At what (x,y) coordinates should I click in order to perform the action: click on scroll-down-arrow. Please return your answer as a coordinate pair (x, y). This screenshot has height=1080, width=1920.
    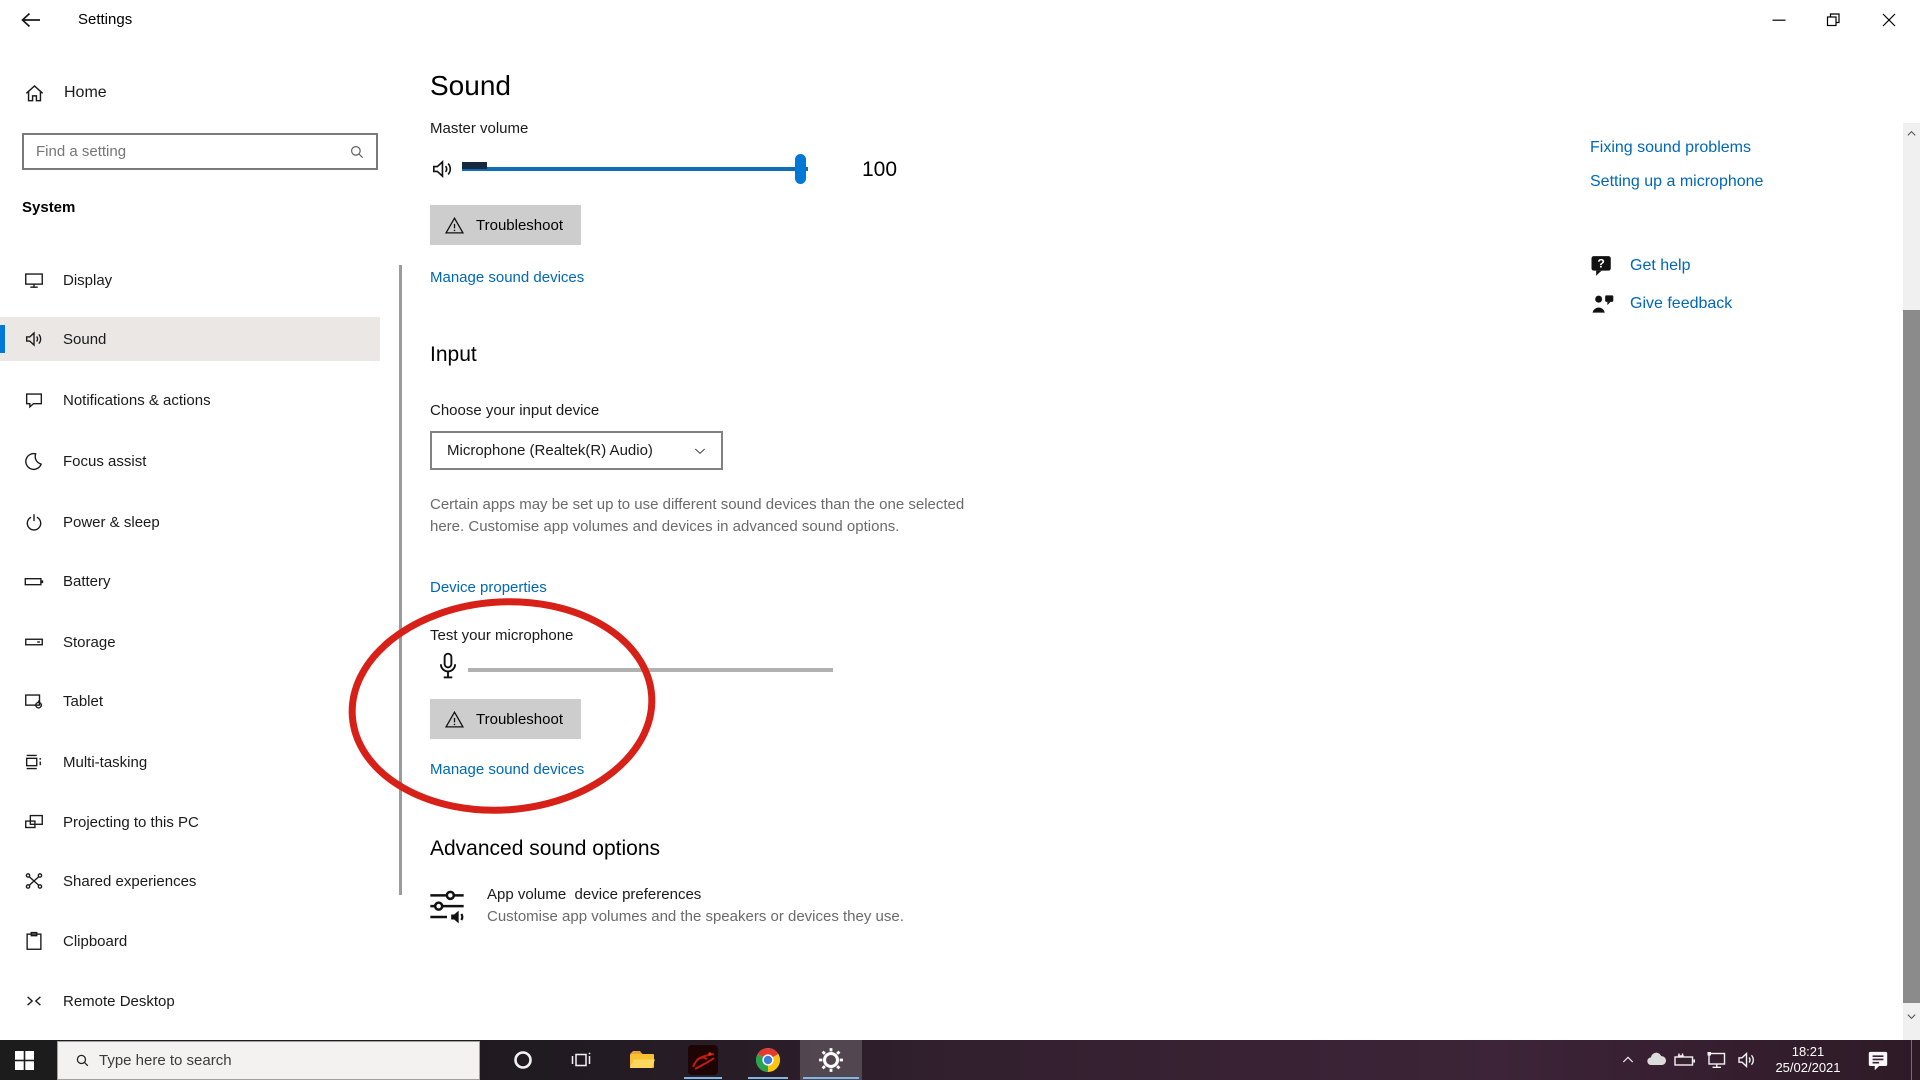
    Looking at the image, I should click on (1911, 1016).